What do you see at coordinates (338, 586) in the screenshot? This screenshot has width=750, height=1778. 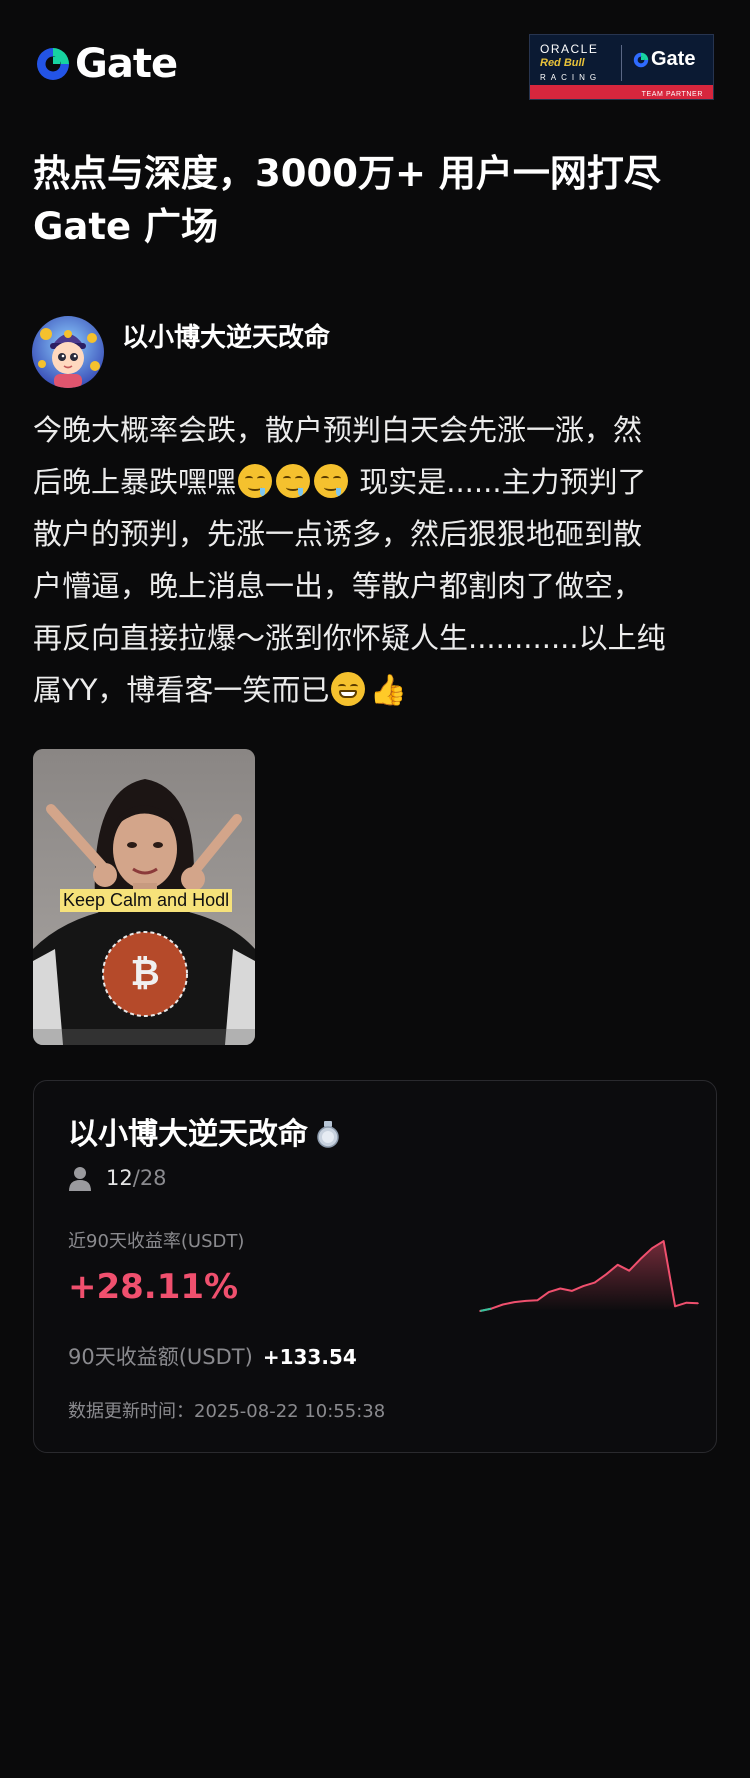 I see `post-line-4: 户懵逼，晚上消息一出，等散户都割肉了做空，` at bounding box center [338, 586].